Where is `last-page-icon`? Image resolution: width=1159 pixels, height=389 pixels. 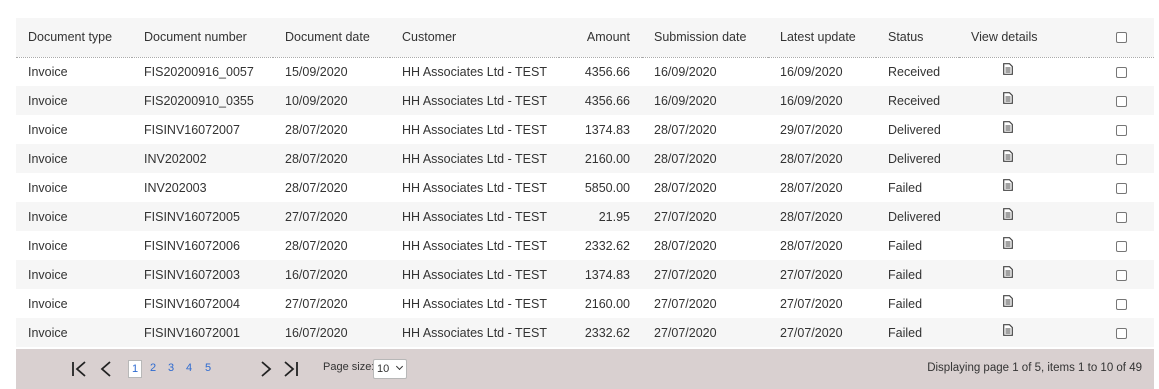
last-page-icon is located at coordinates (291, 369).